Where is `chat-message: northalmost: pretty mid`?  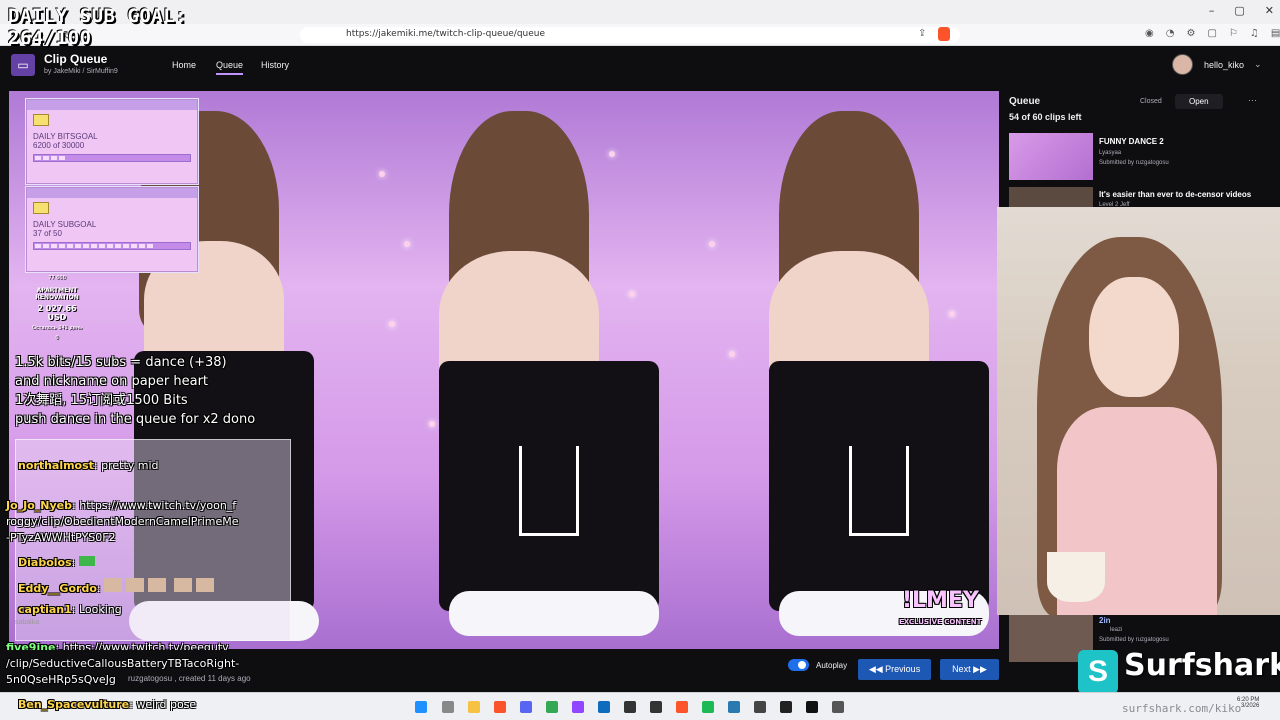 chat-message: northalmost: pretty mid is located at coordinates (88, 465).